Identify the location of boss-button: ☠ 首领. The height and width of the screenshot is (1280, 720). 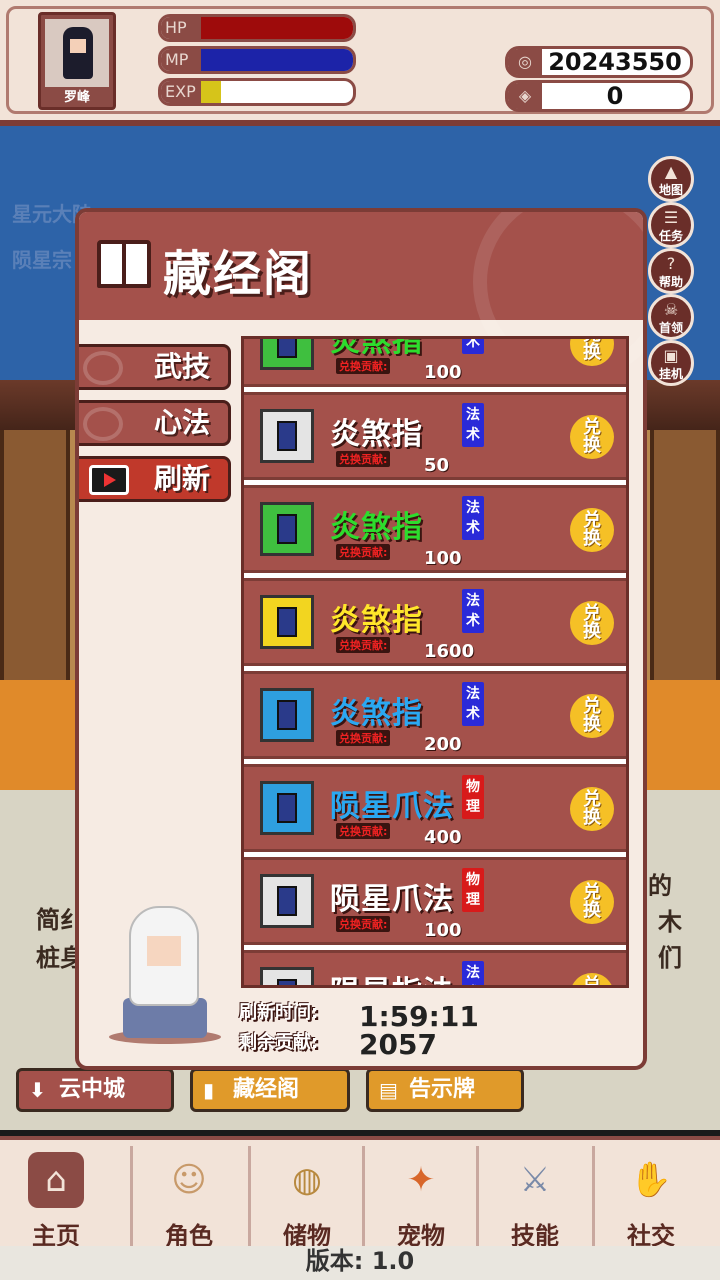
(671, 317).